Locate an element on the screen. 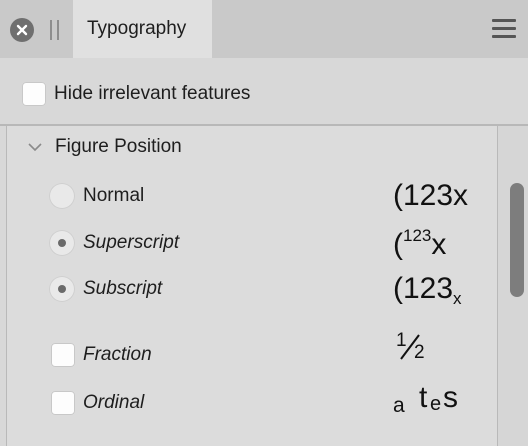 Image resolution: width=528 pixels, height=446 pixels. superscript-radio is located at coordinates (62, 243).